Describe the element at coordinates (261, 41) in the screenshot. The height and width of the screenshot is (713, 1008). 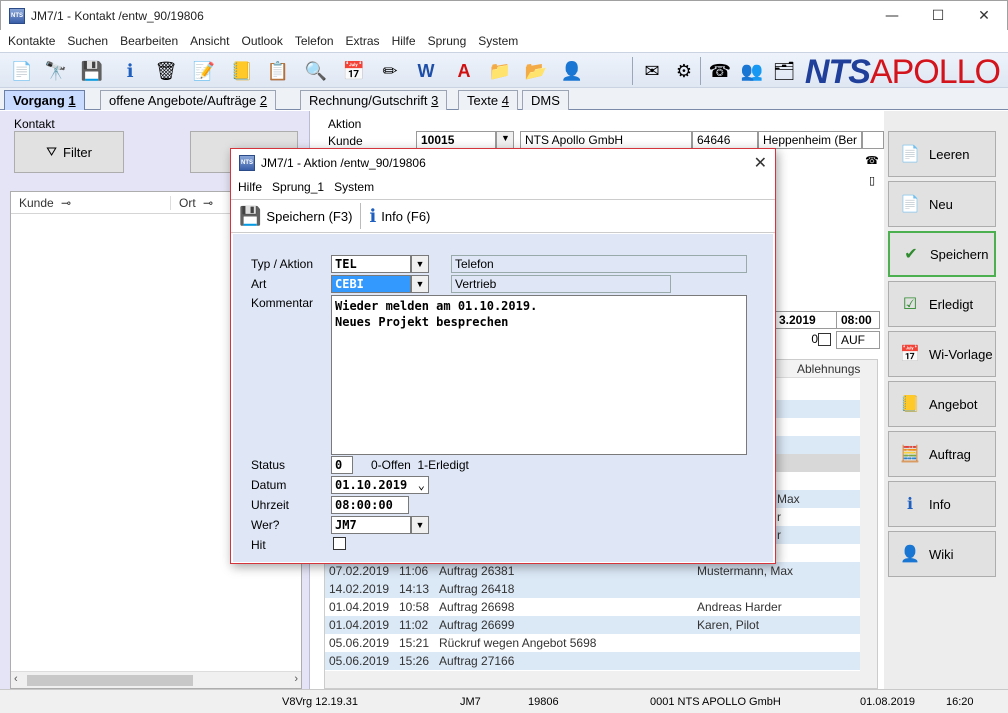
I see `menu-outlook: Outlook` at that location.